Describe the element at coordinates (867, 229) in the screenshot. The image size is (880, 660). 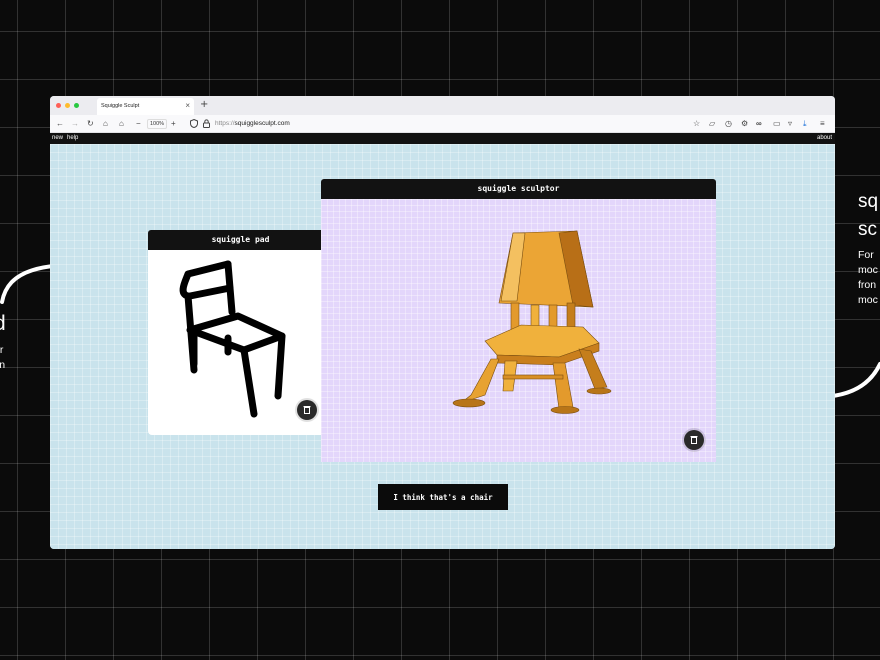
I see `right-caption-title-line: sc` at that location.